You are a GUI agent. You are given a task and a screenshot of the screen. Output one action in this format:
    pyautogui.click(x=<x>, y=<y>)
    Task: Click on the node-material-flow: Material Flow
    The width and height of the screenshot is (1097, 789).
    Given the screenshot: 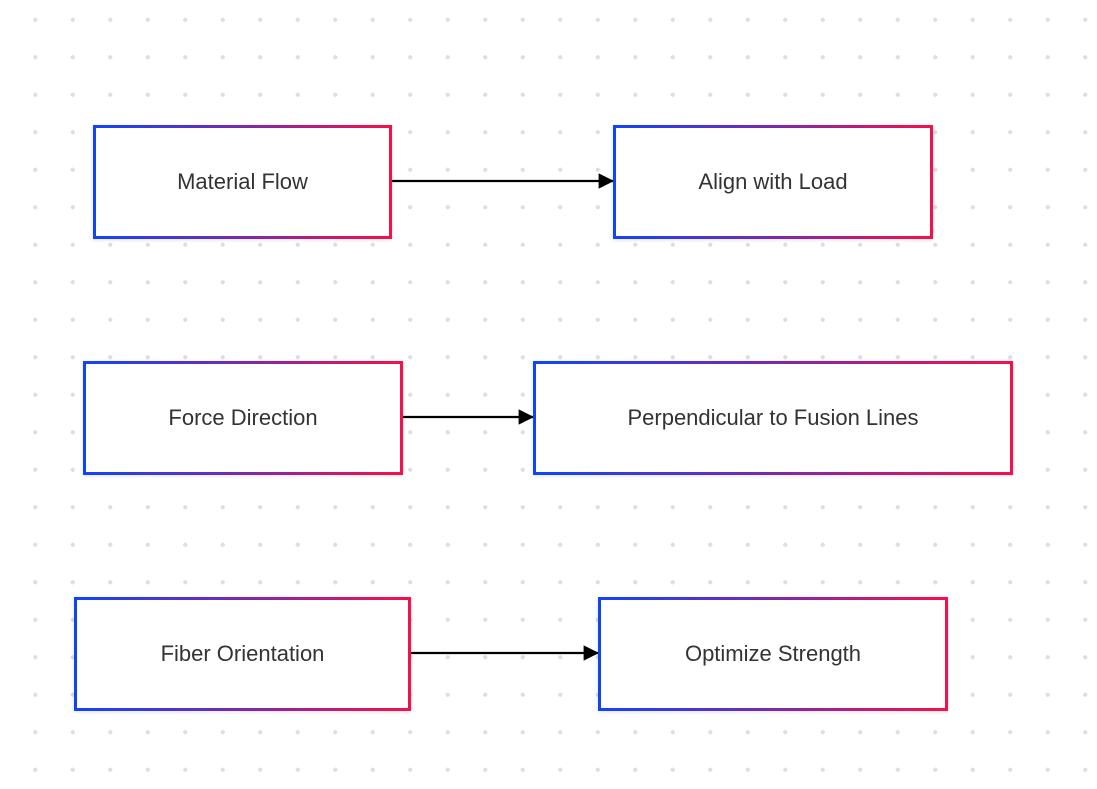 What is the action you would take?
    pyautogui.click(x=242, y=182)
    